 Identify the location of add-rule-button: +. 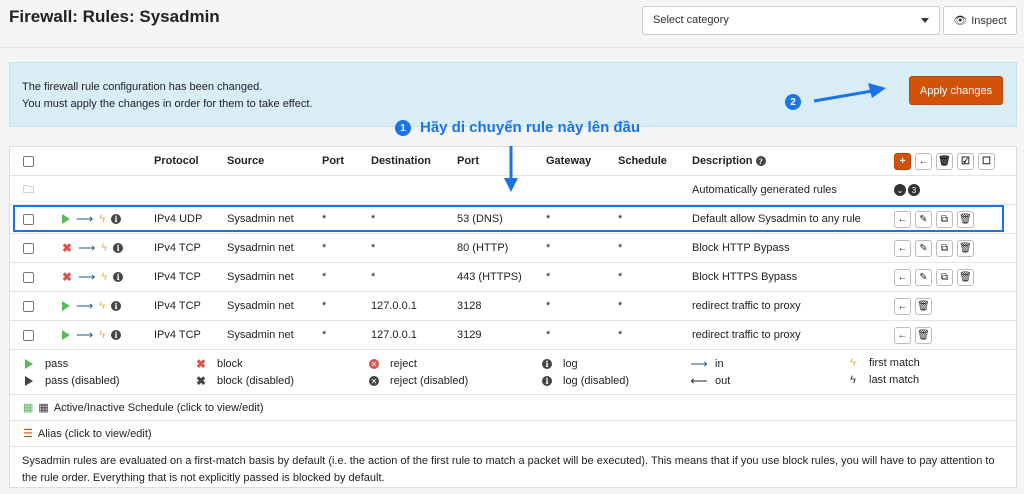
(902, 161).